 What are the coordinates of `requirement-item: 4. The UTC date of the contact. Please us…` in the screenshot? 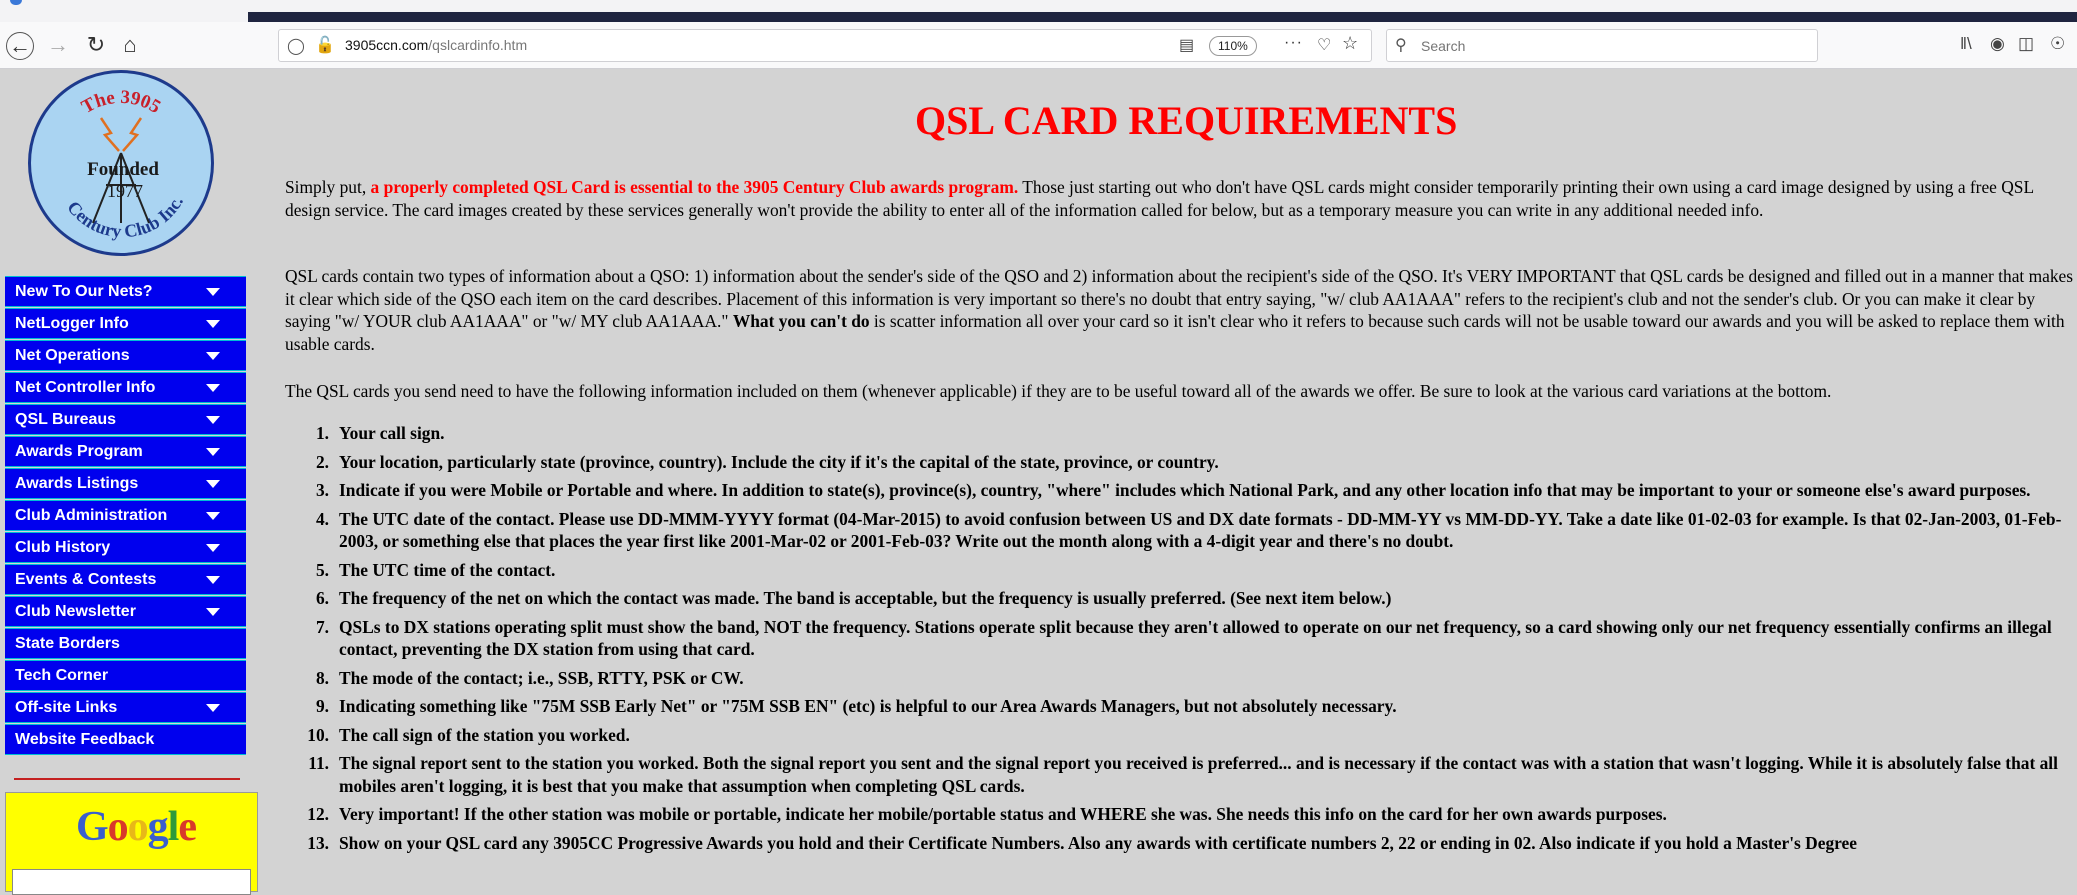 It's located at (1180, 530).